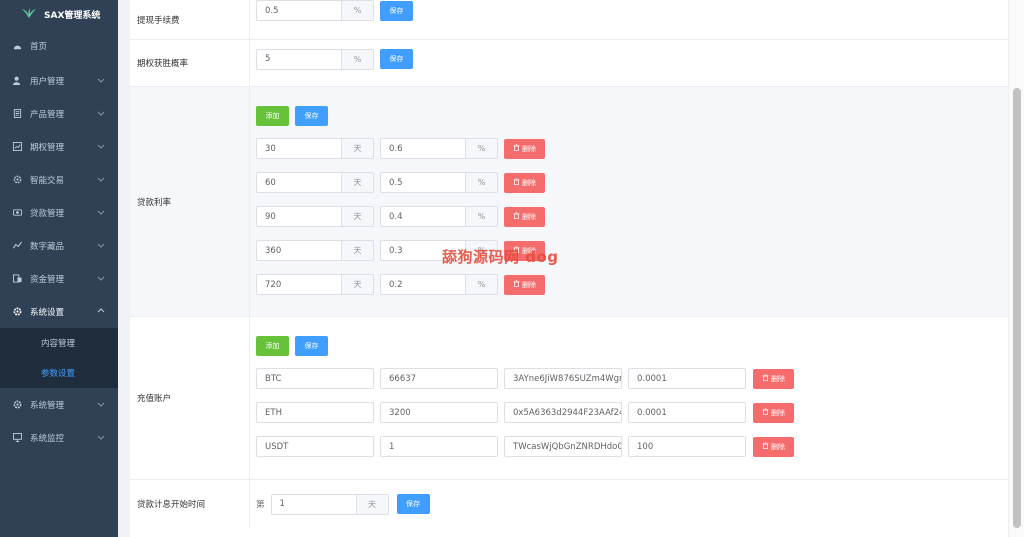 The width and height of the screenshot is (1024, 537). I want to click on sidebar-item-label: 智能交易, so click(47, 180).